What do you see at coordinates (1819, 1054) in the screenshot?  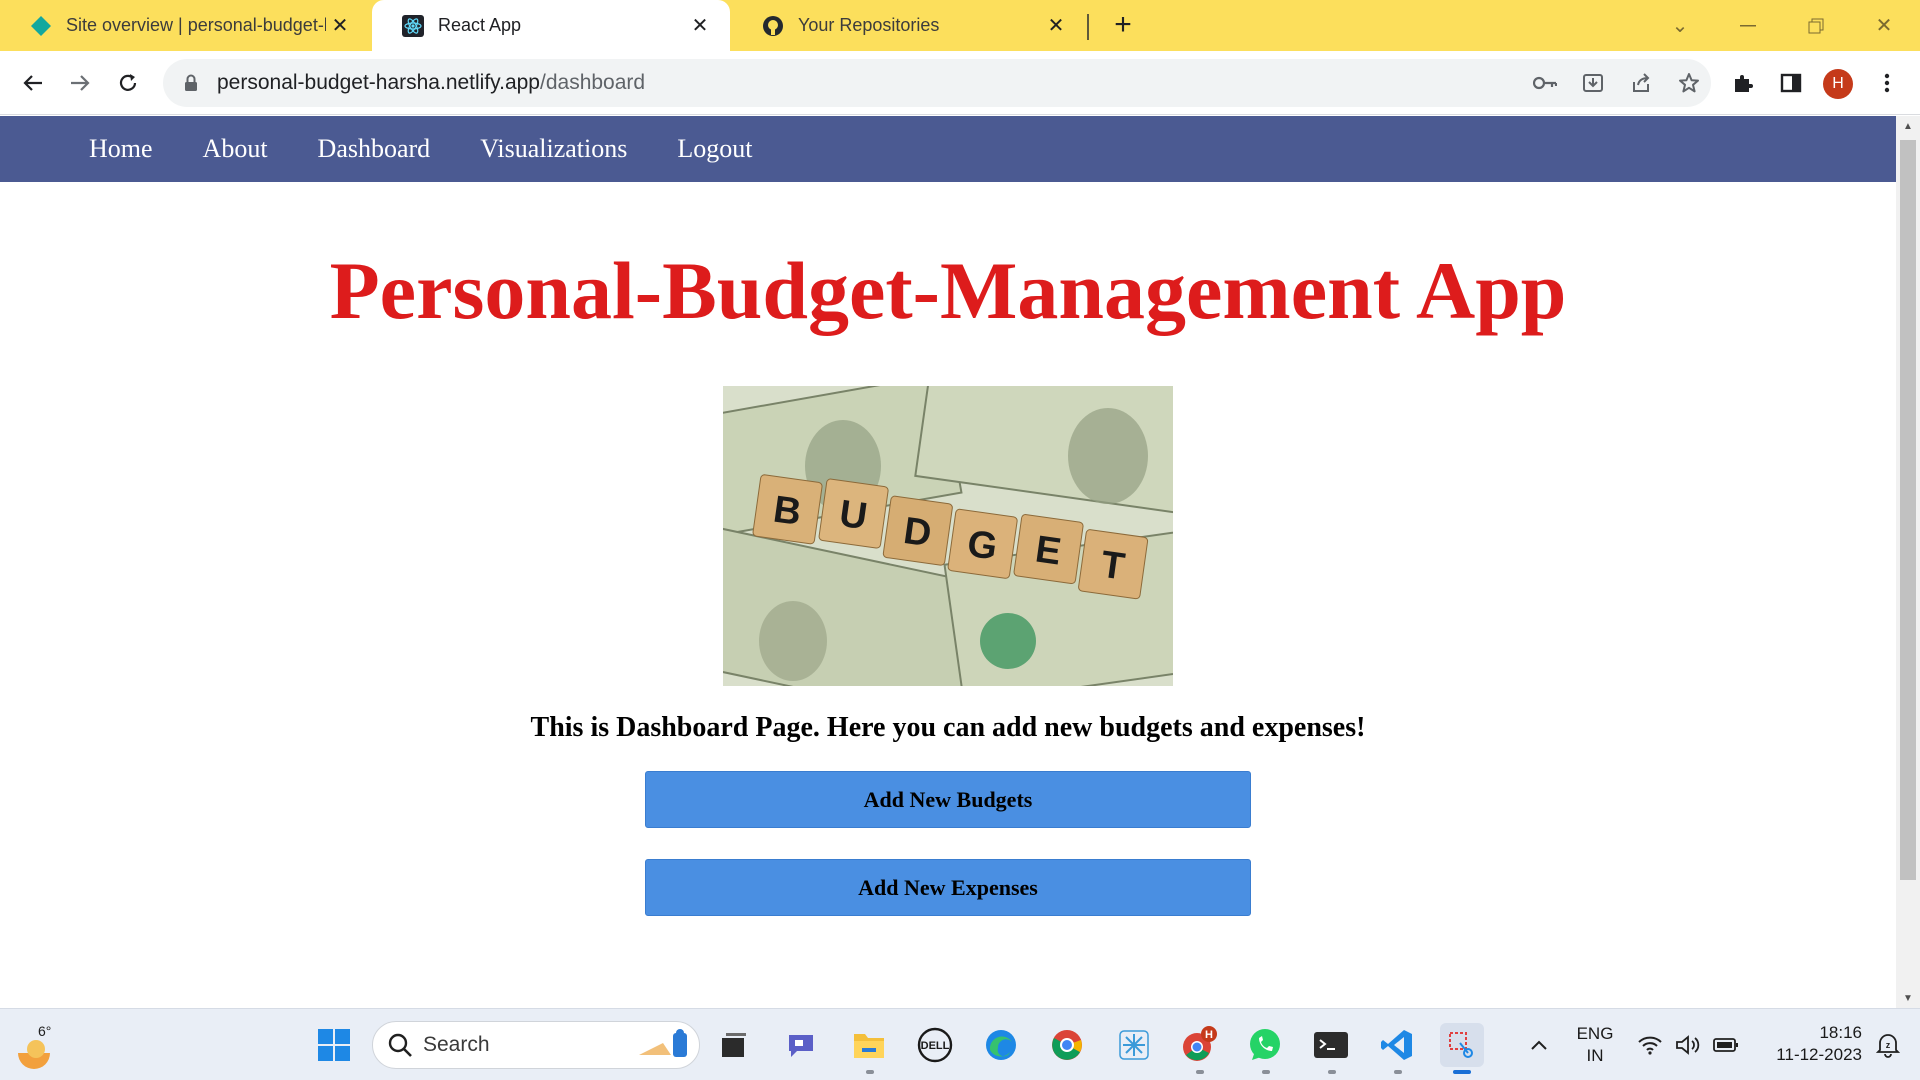 I see `clock-date: 11-12-2023` at bounding box center [1819, 1054].